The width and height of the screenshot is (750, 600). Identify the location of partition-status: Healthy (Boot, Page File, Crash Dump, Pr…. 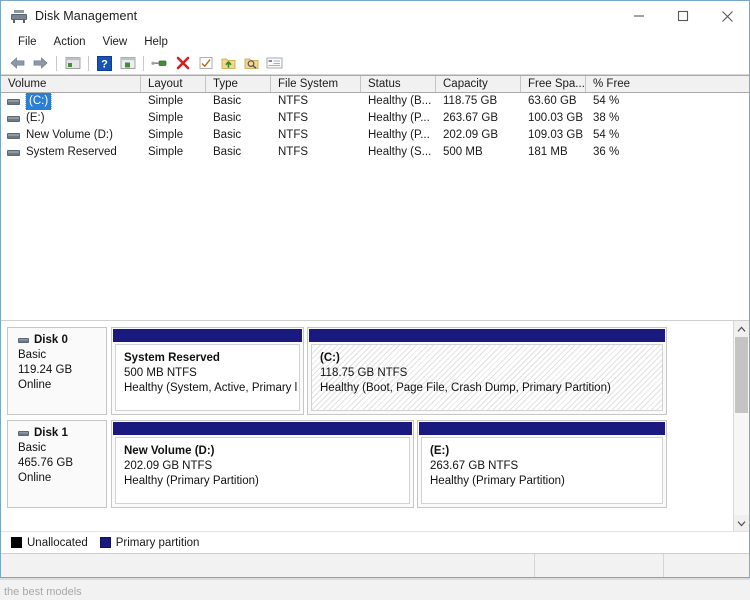
(465, 388).